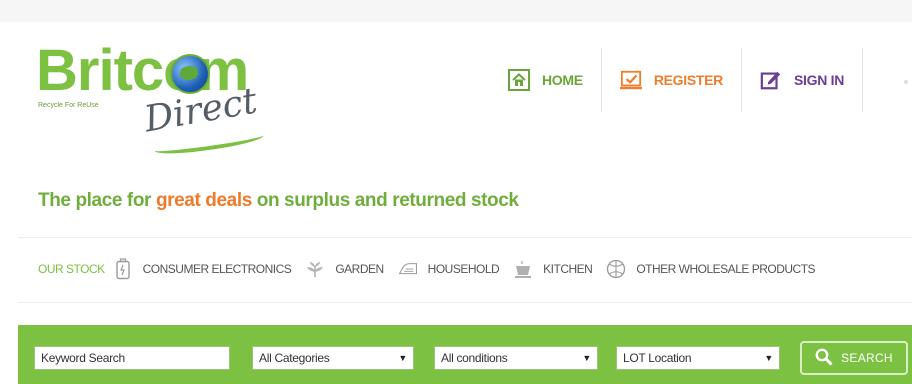 The height and width of the screenshot is (384, 912). I want to click on category-household: HOUSEHOLD, so click(449, 269).